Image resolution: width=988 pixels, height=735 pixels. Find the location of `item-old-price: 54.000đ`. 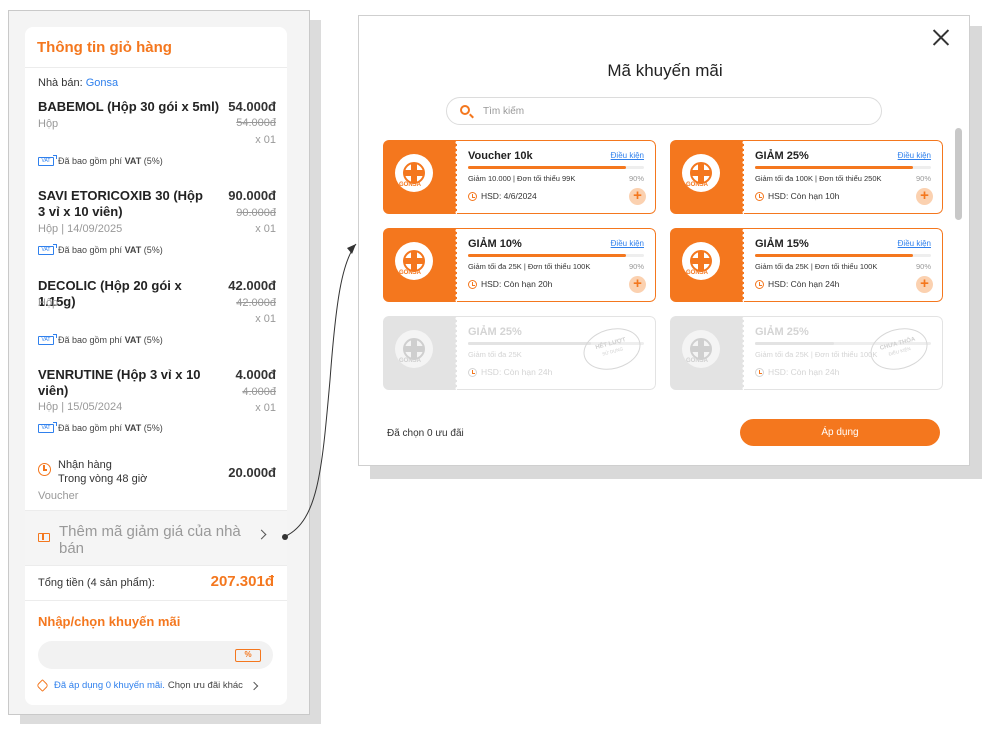

item-old-price: 54.000đ is located at coordinates (256, 123).